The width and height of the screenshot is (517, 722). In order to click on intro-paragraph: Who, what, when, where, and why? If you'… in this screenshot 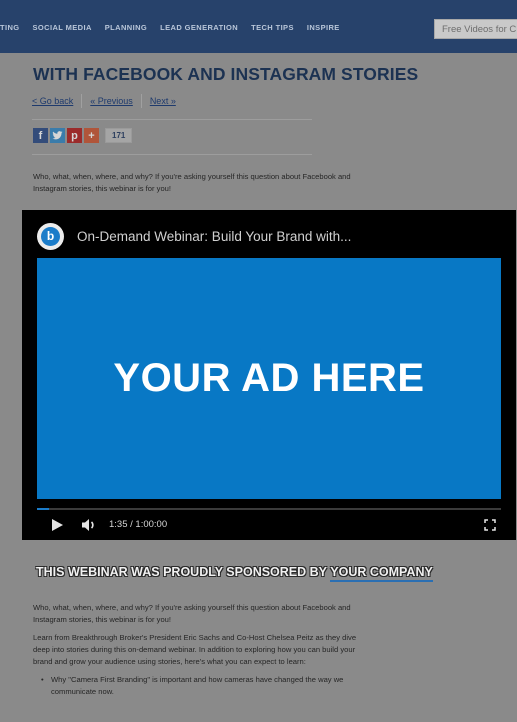, I will do `click(192, 182)`.